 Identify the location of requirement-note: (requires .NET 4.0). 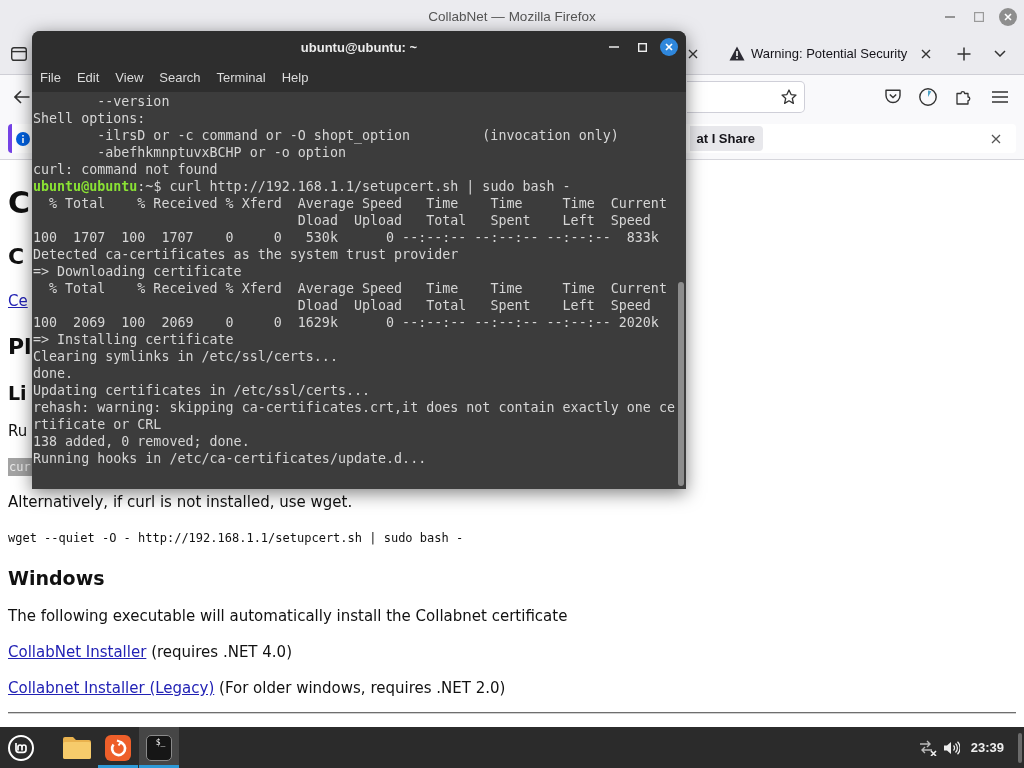
(221, 652).